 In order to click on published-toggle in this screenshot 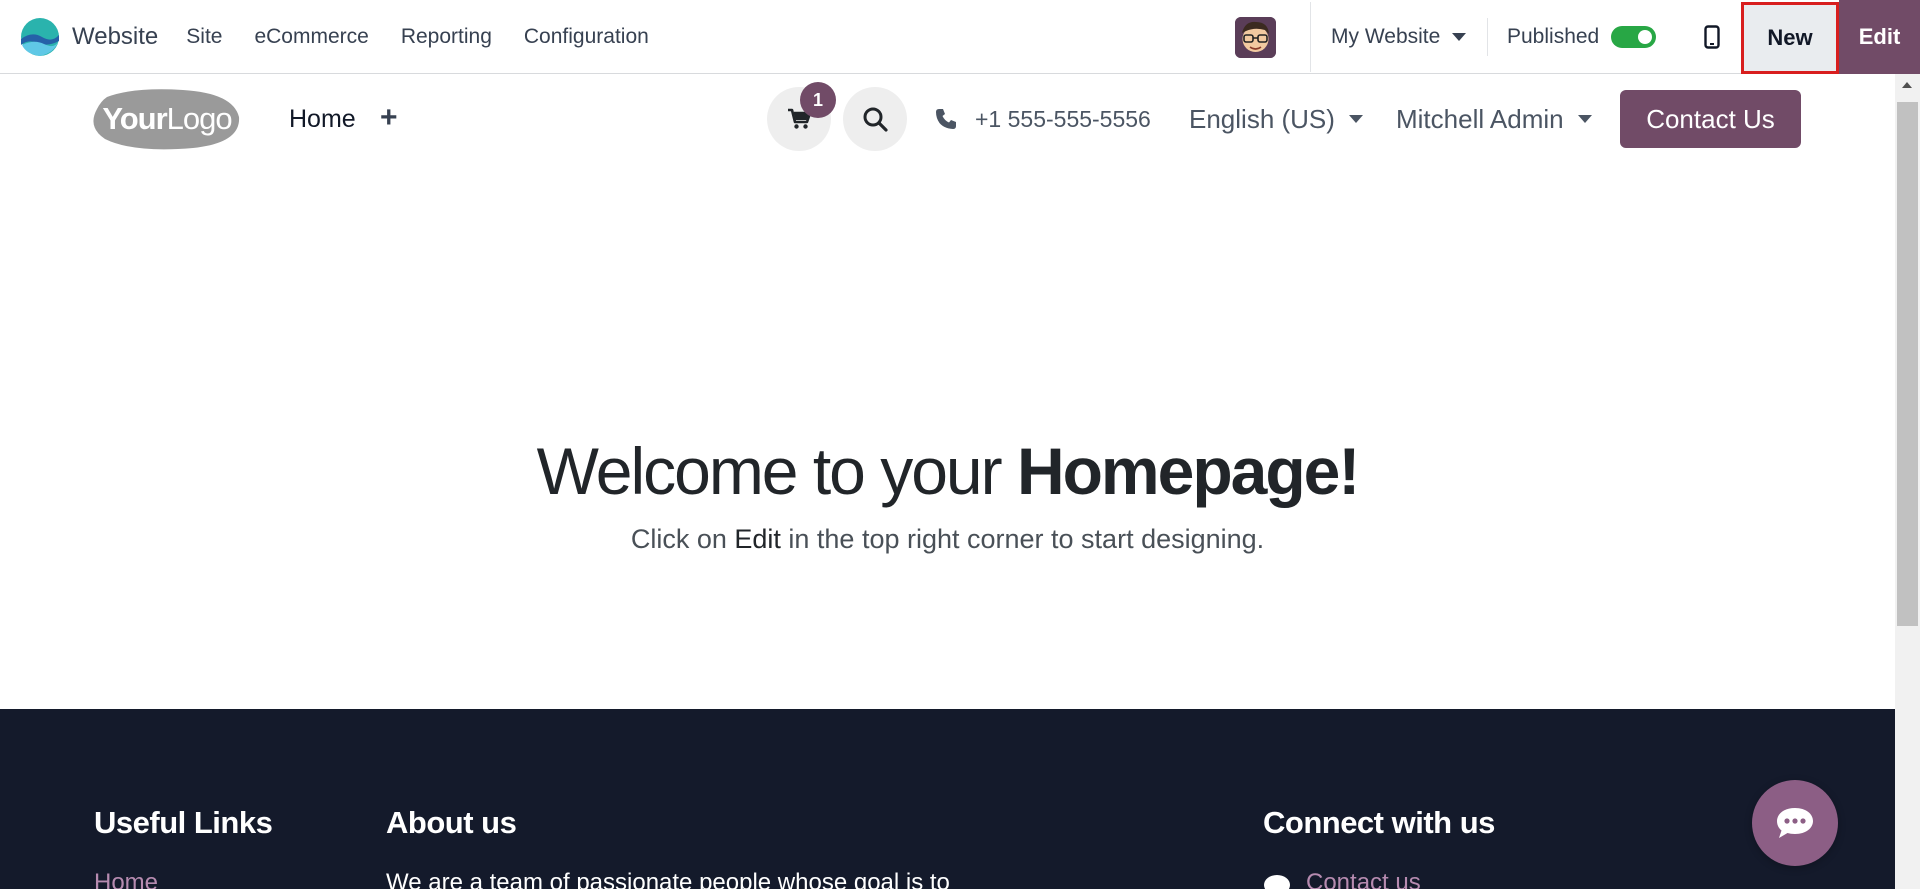, I will do `click(1634, 37)`.